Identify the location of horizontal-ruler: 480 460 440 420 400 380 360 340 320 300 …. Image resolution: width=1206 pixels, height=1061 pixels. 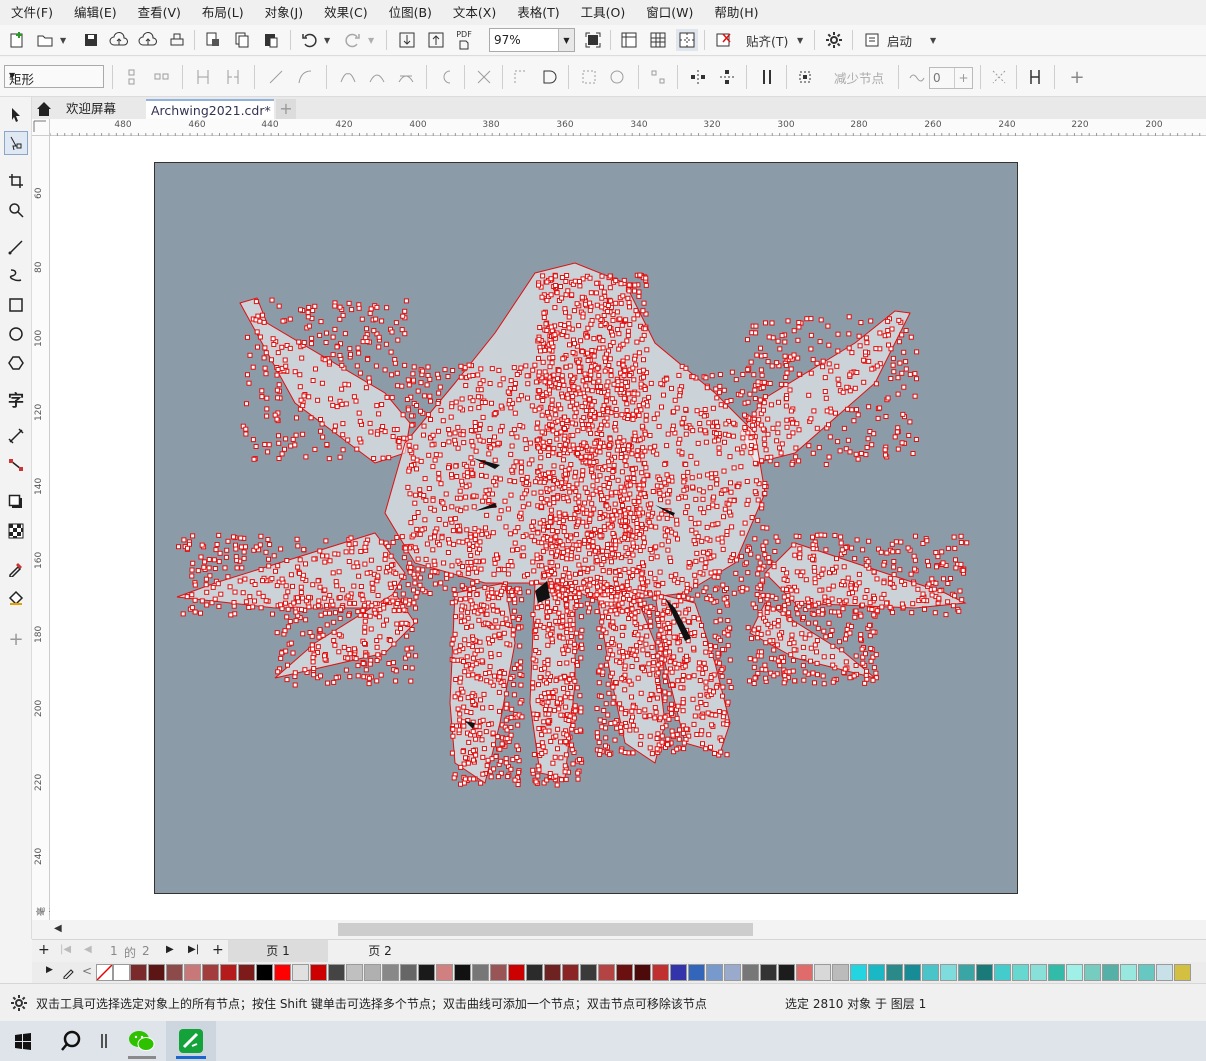
(628, 127).